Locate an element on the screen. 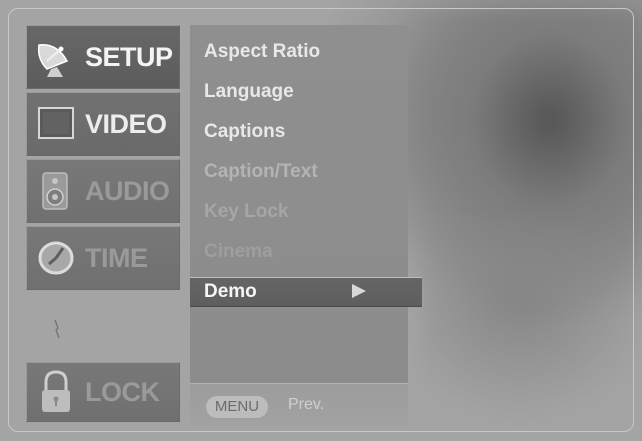 Image resolution: width=642 pixels, height=441 pixels. menu-item-key-lock: Key Lock is located at coordinates (246, 212).